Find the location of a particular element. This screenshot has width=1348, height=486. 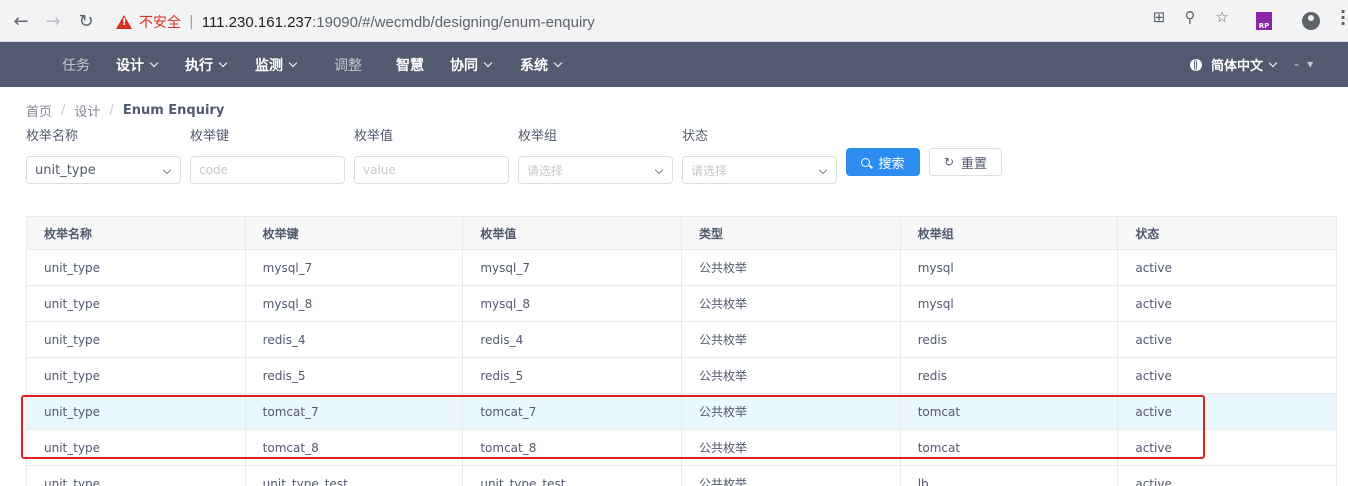

reset-button: ↻ 重置 is located at coordinates (965, 162).